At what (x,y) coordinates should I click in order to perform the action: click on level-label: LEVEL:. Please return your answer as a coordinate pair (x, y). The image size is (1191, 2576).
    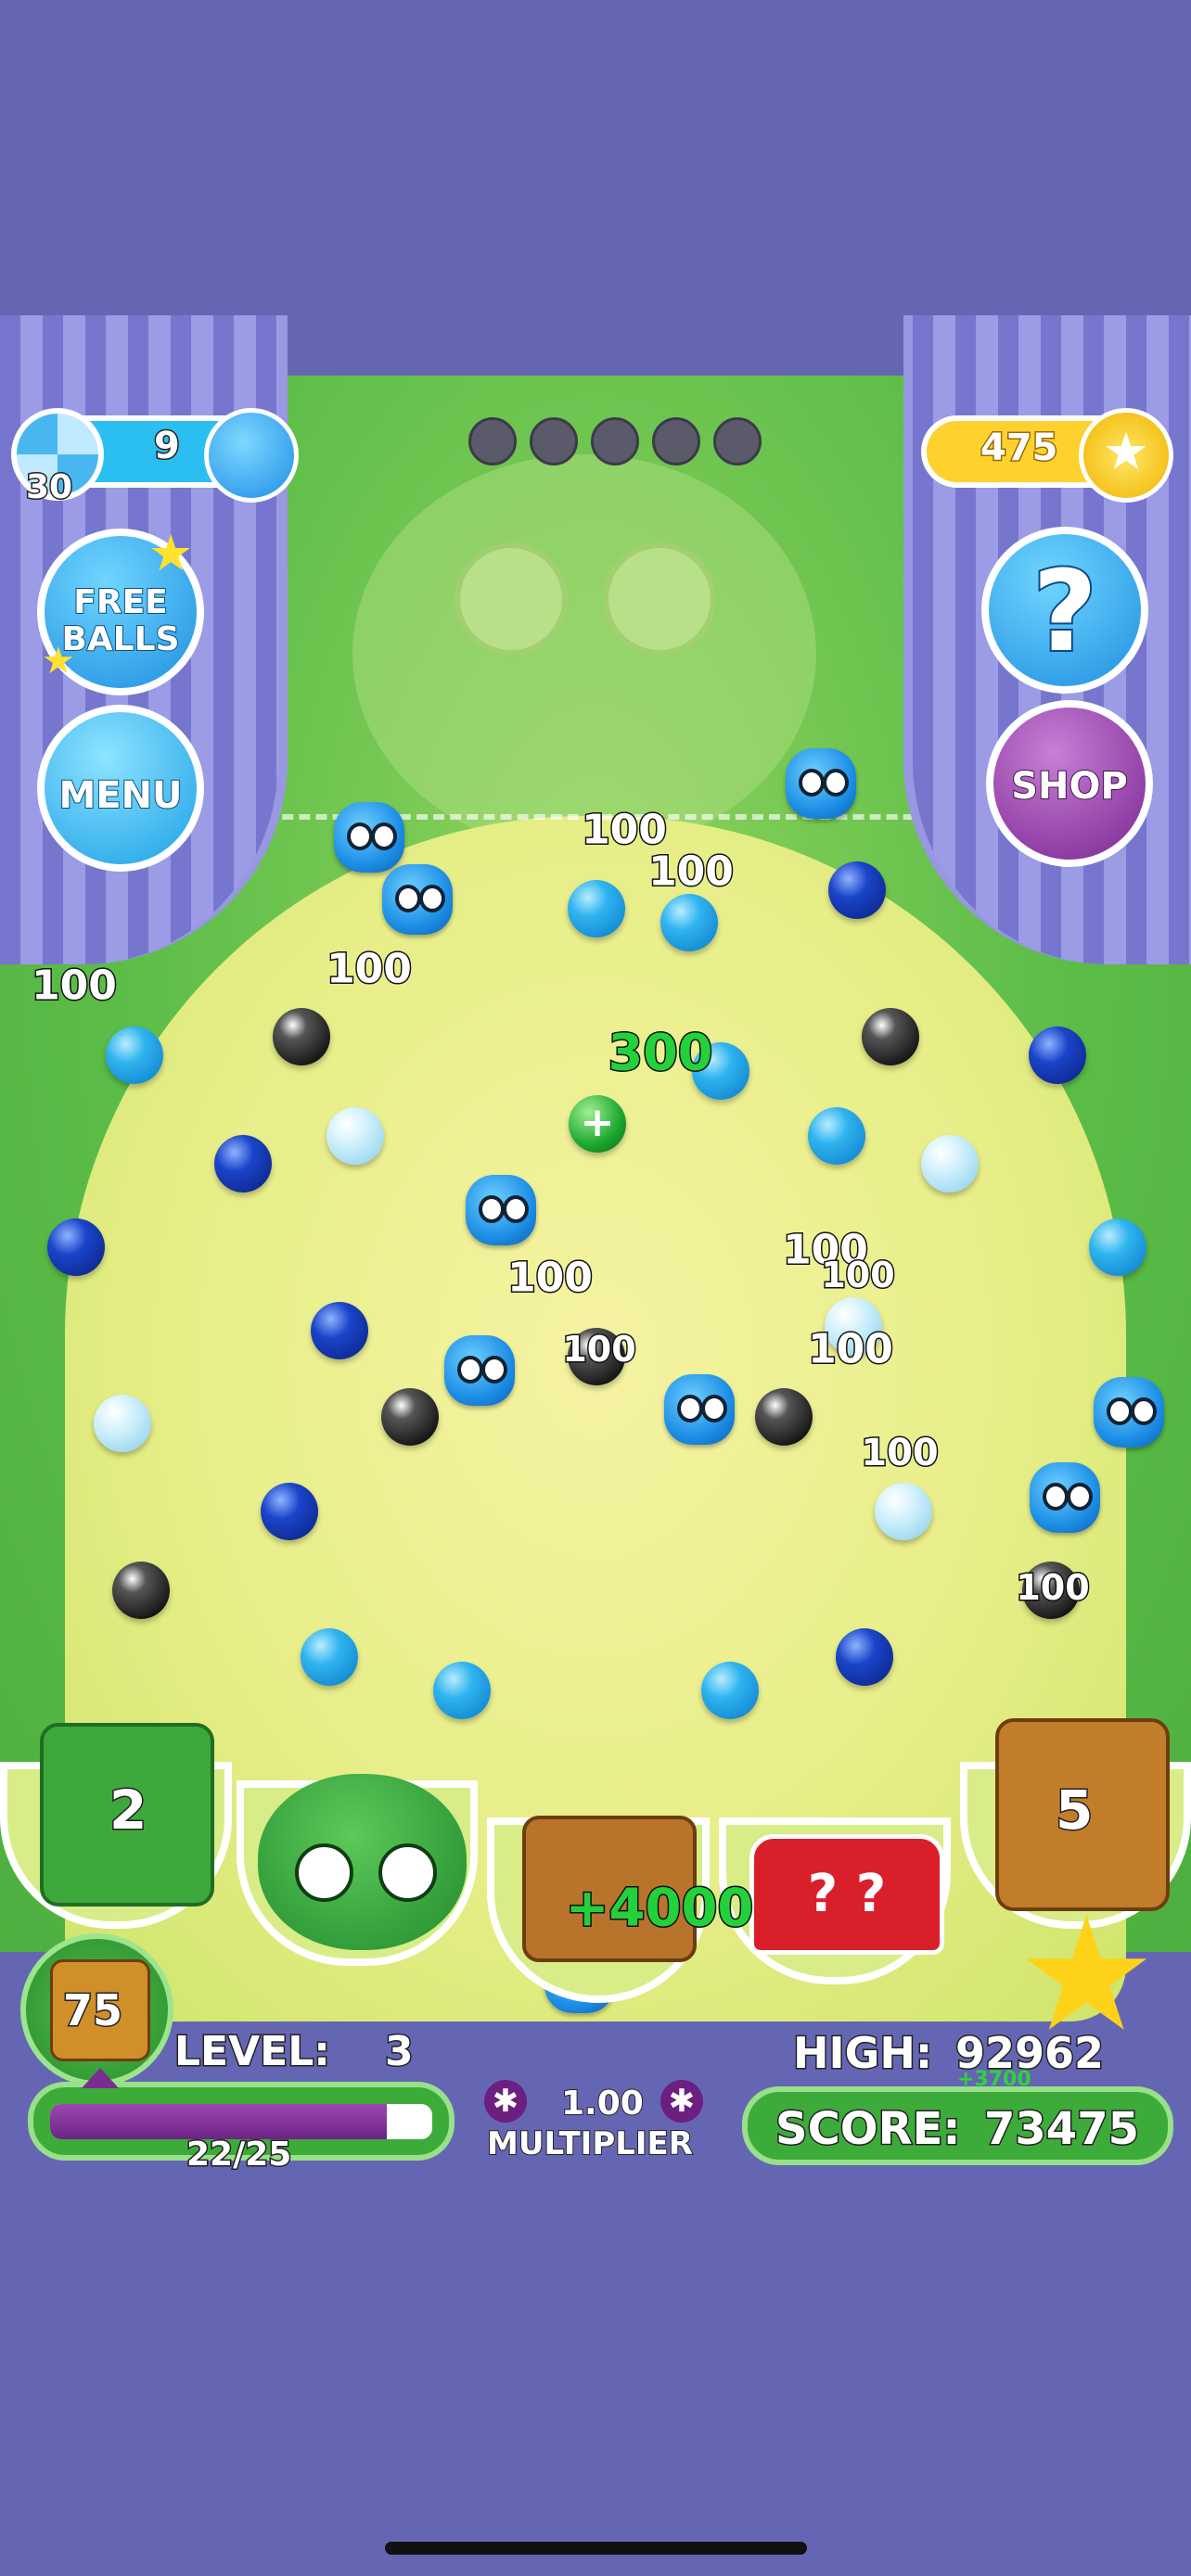
    Looking at the image, I should click on (252, 2052).